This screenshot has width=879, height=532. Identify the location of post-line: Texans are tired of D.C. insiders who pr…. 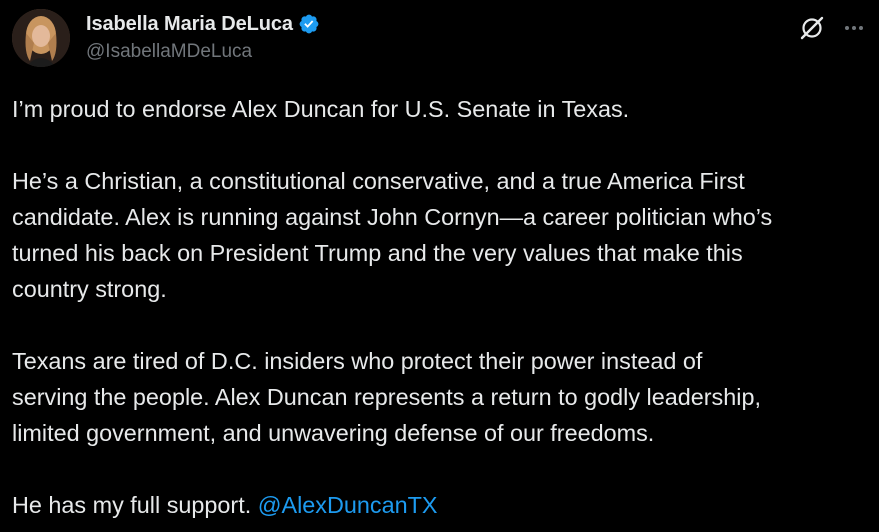
(357, 361).